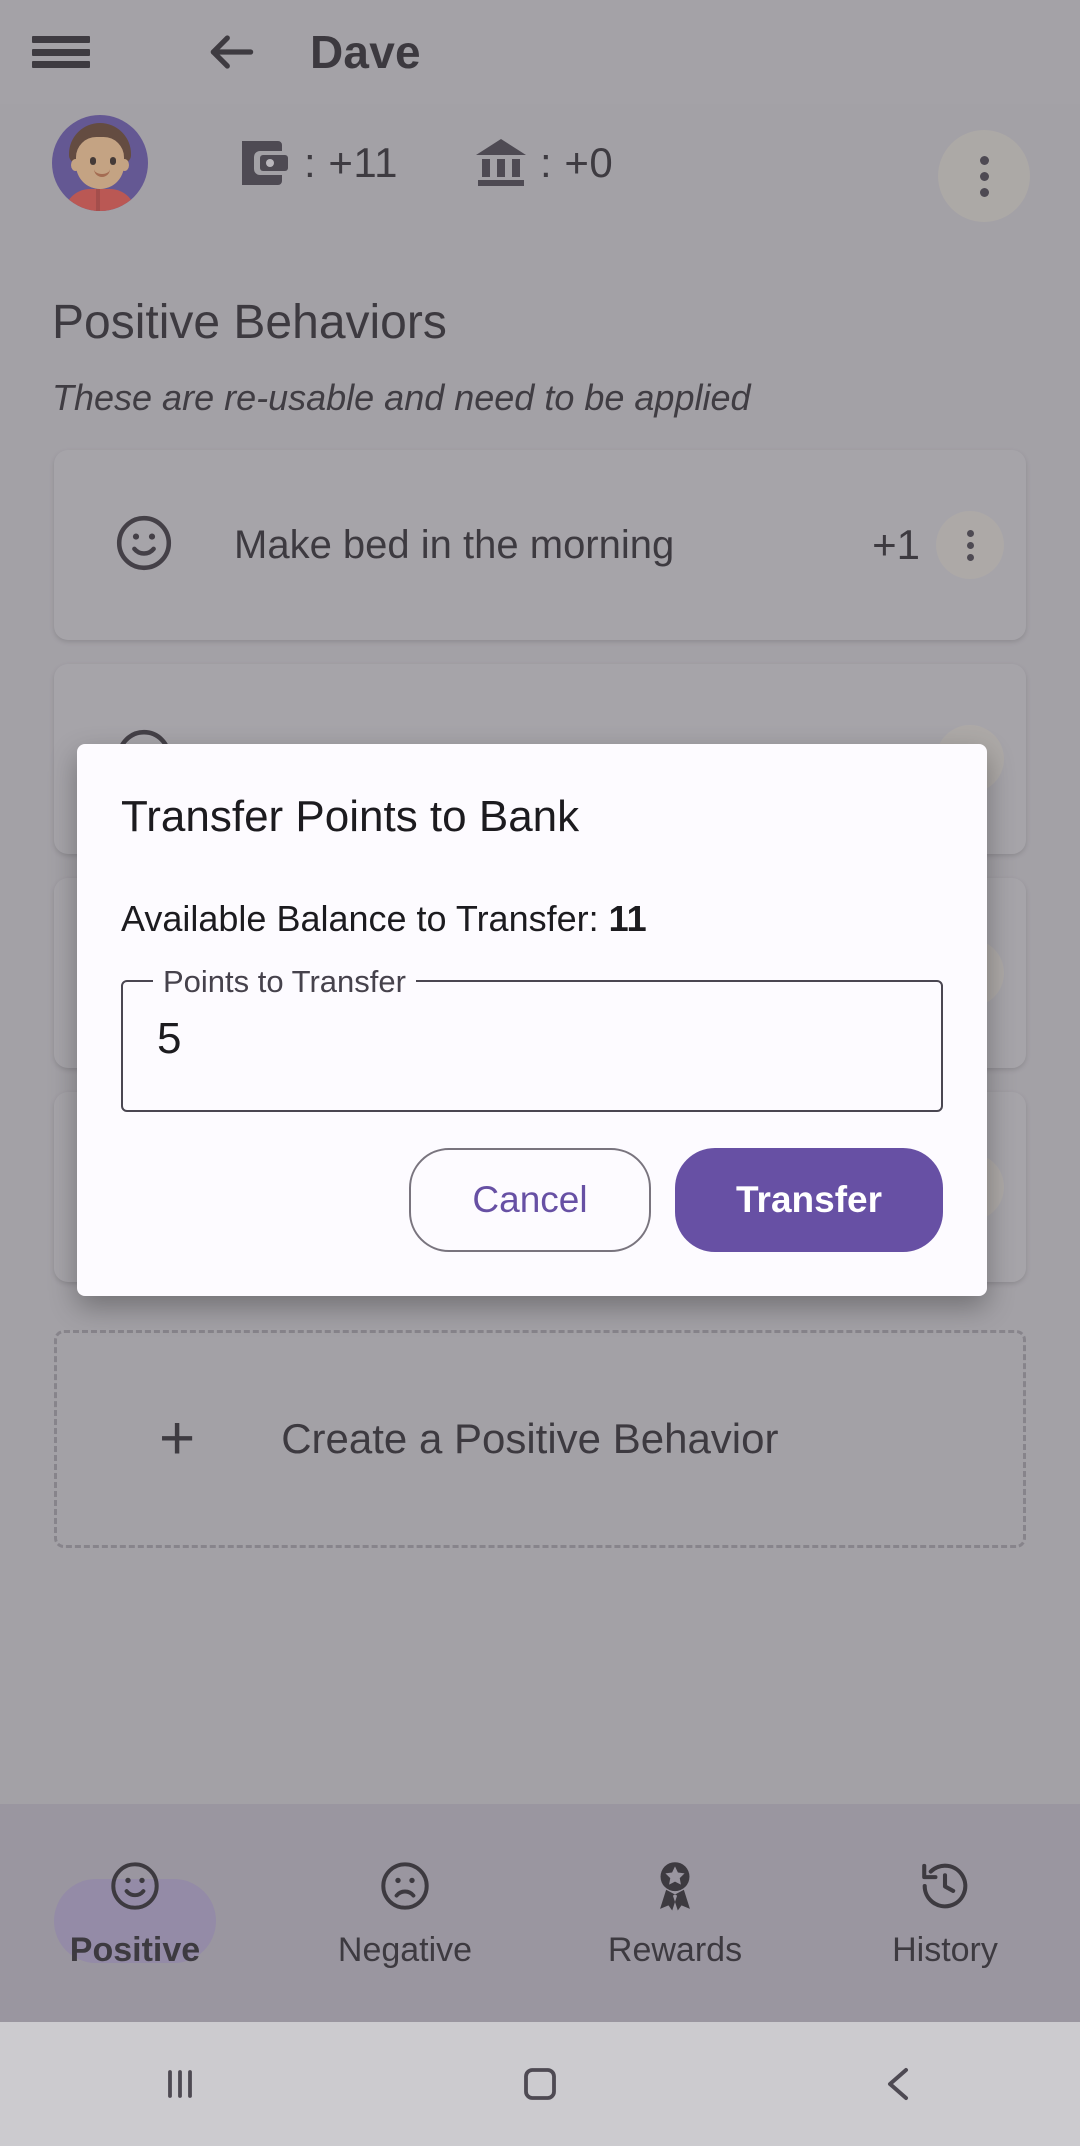 The height and width of the screenshot is (2146, 1080). I want to click on user-summary-row: : +11 : +0, so click(540, 163).